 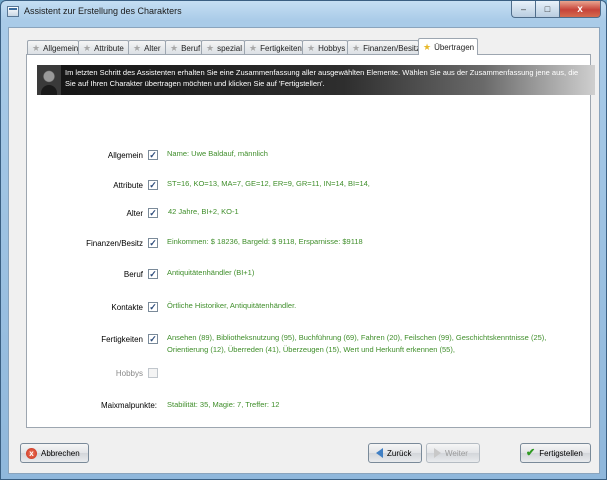 I want to click on tab-uebertragen: ★ Übertragen, so click(x=448, y=46).